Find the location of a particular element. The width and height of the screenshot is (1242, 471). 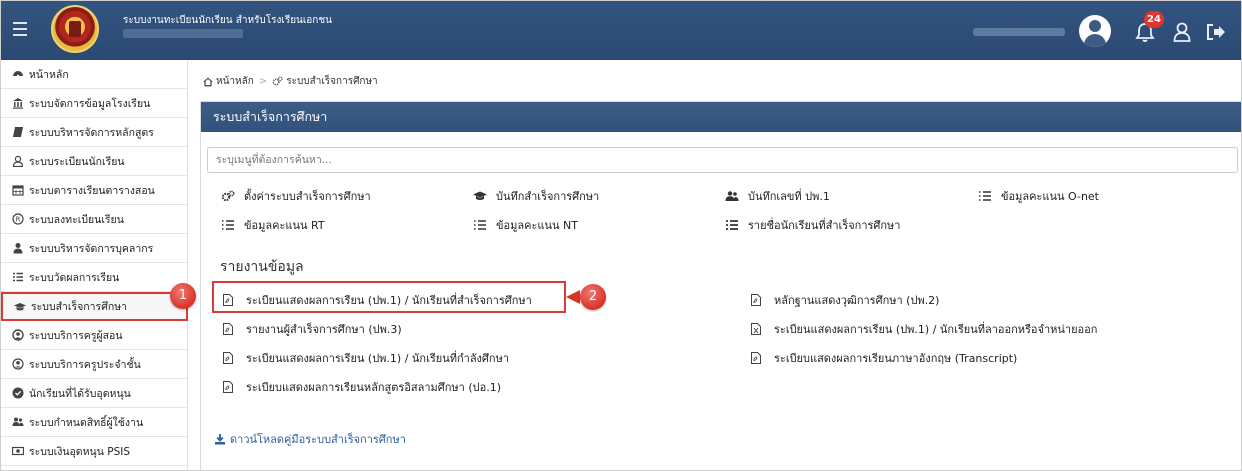

sidebar-item-label: ระบบบริหารจัดการบุคลากร is located at coordinates (91, 248).